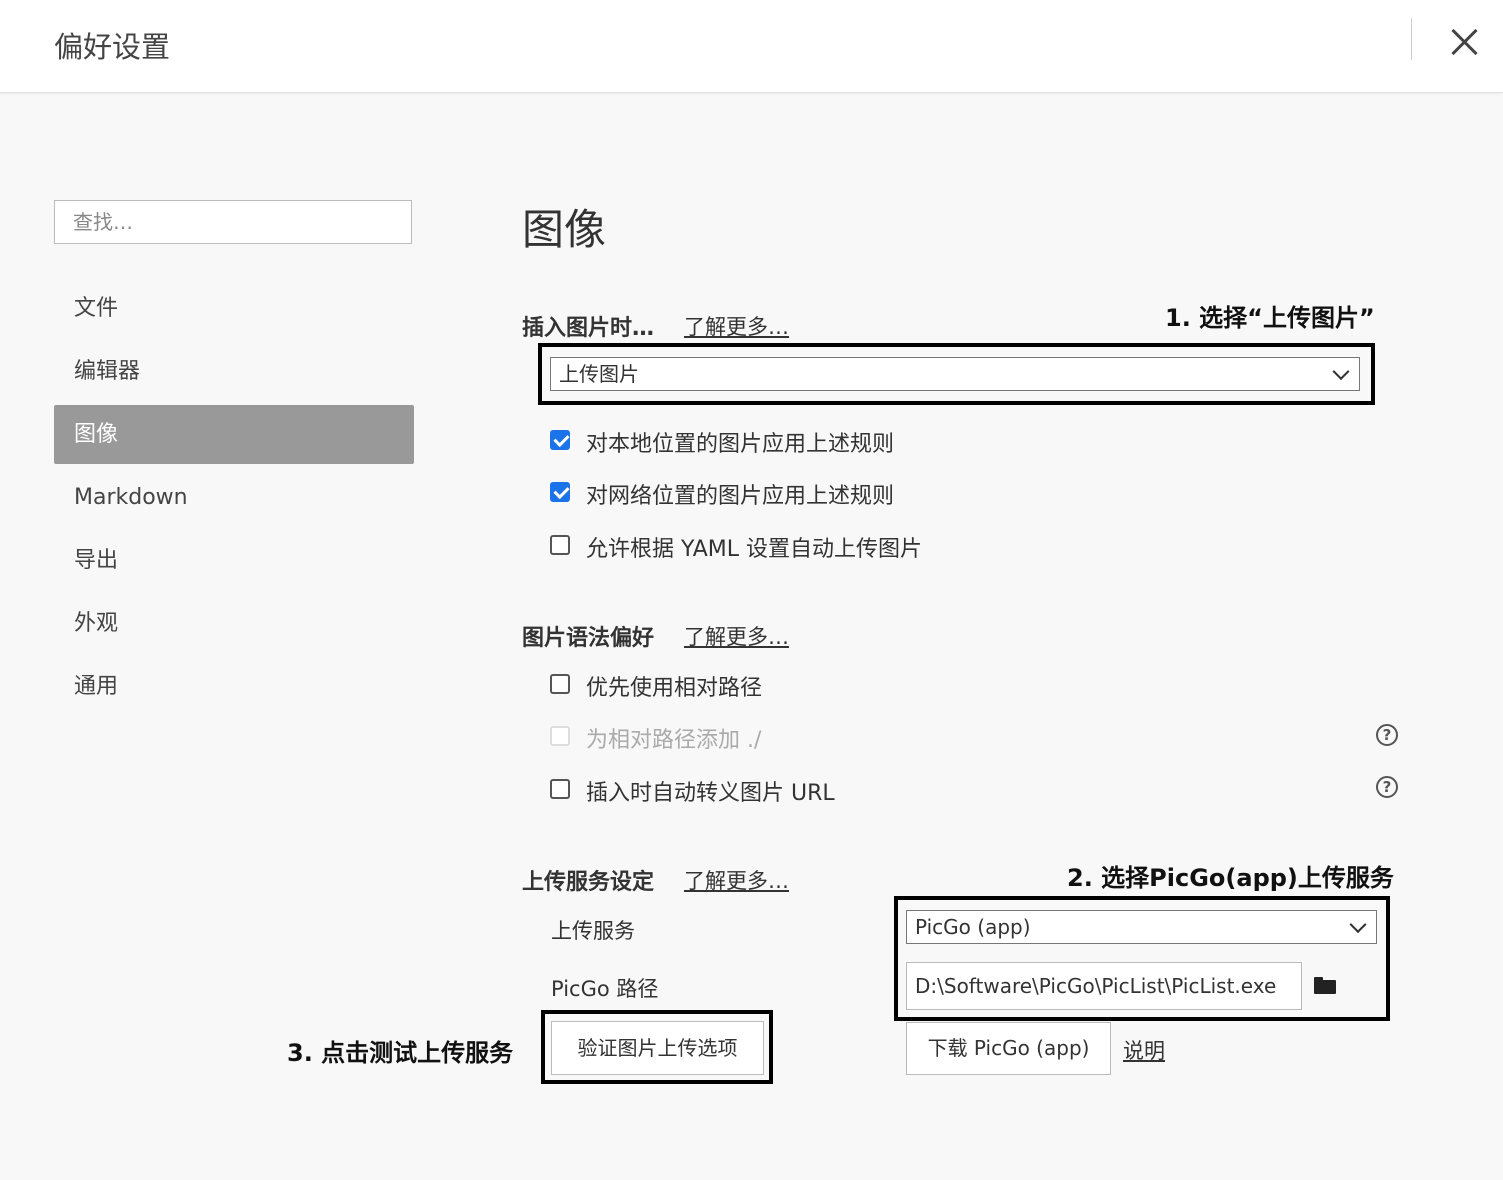 This screenshot has height=1180, width=1503. I want to click on annotation-step-2: 2. 选择PicGo(app)上传服务, so click(1230, 878).